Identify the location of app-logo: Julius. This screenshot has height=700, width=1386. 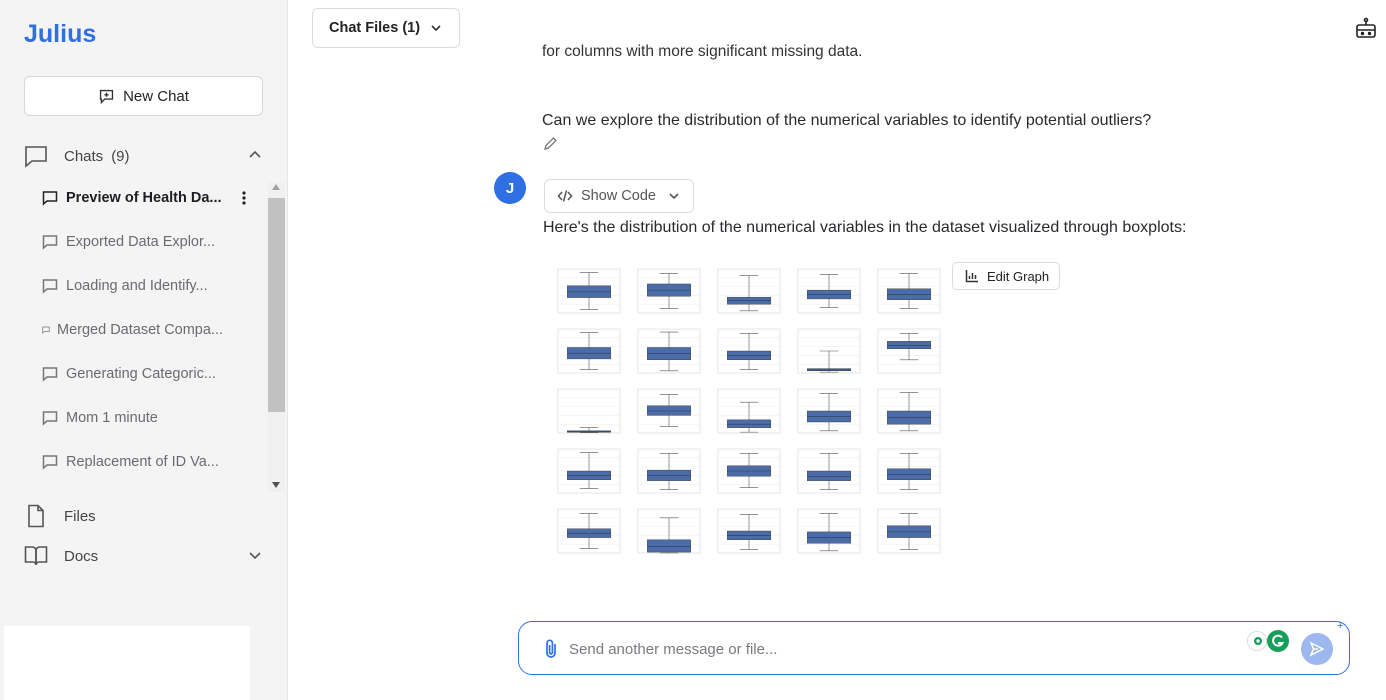
(60, 34).